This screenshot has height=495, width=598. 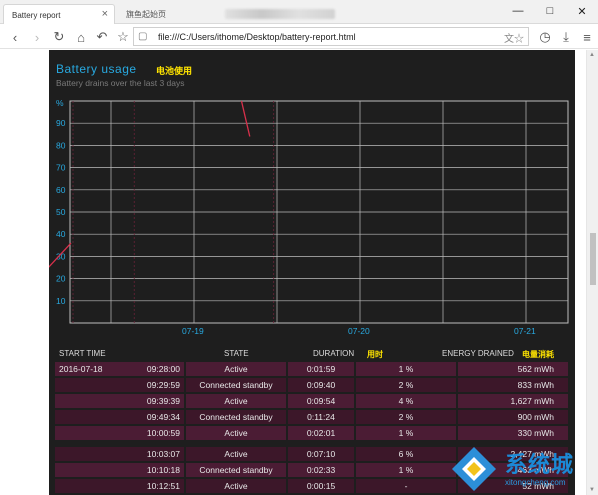 What do you see at coordinates (146, 14) in the screenshot?
I see `tab-label: 旗鱼起始页` at bounding box center [146, 14].